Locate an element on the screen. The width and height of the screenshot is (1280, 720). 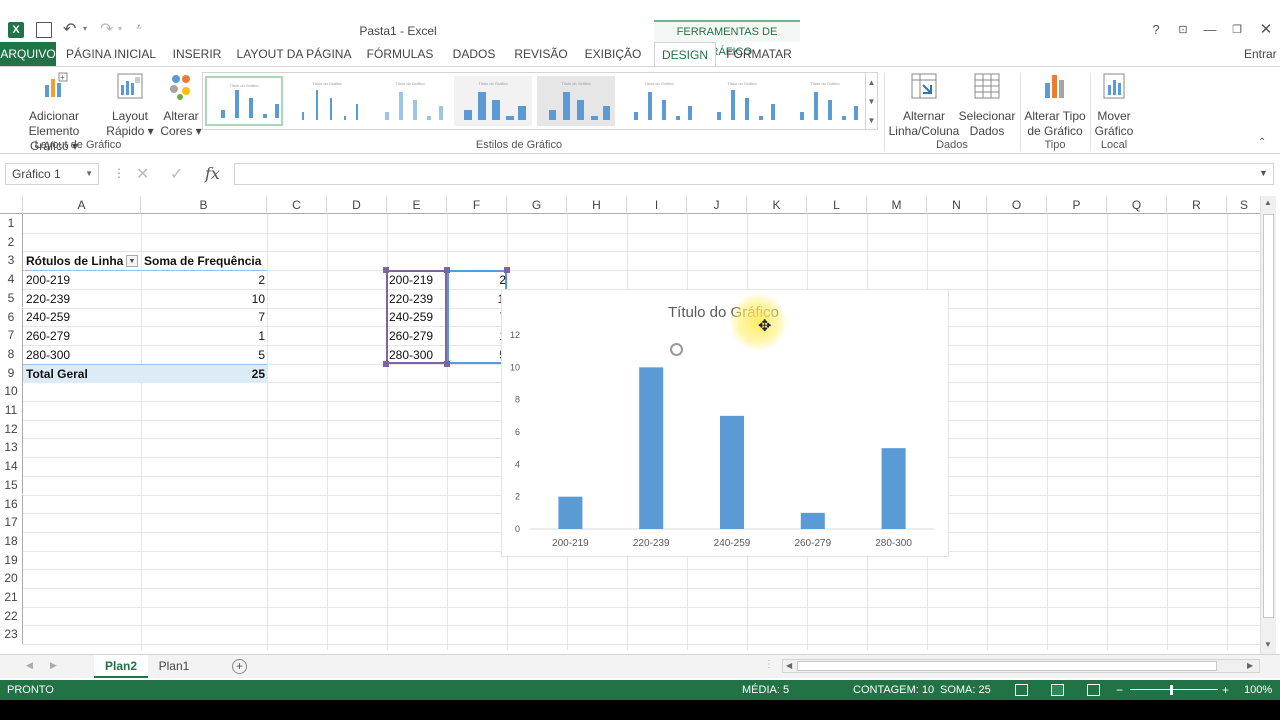
normal-view-icon is located at coordinates (1021, 690).